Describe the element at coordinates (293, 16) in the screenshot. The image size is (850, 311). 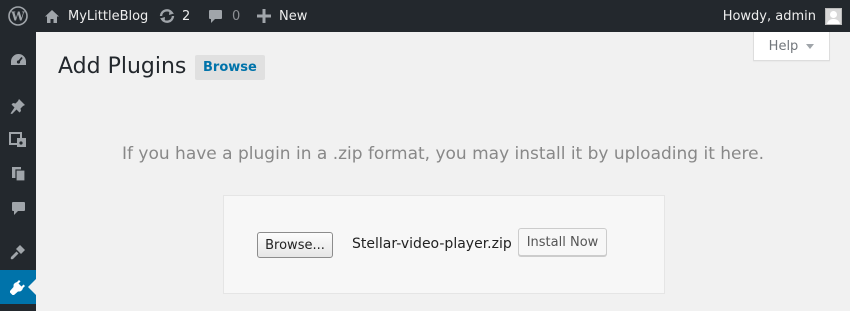
I see `new-label: New` at that location.